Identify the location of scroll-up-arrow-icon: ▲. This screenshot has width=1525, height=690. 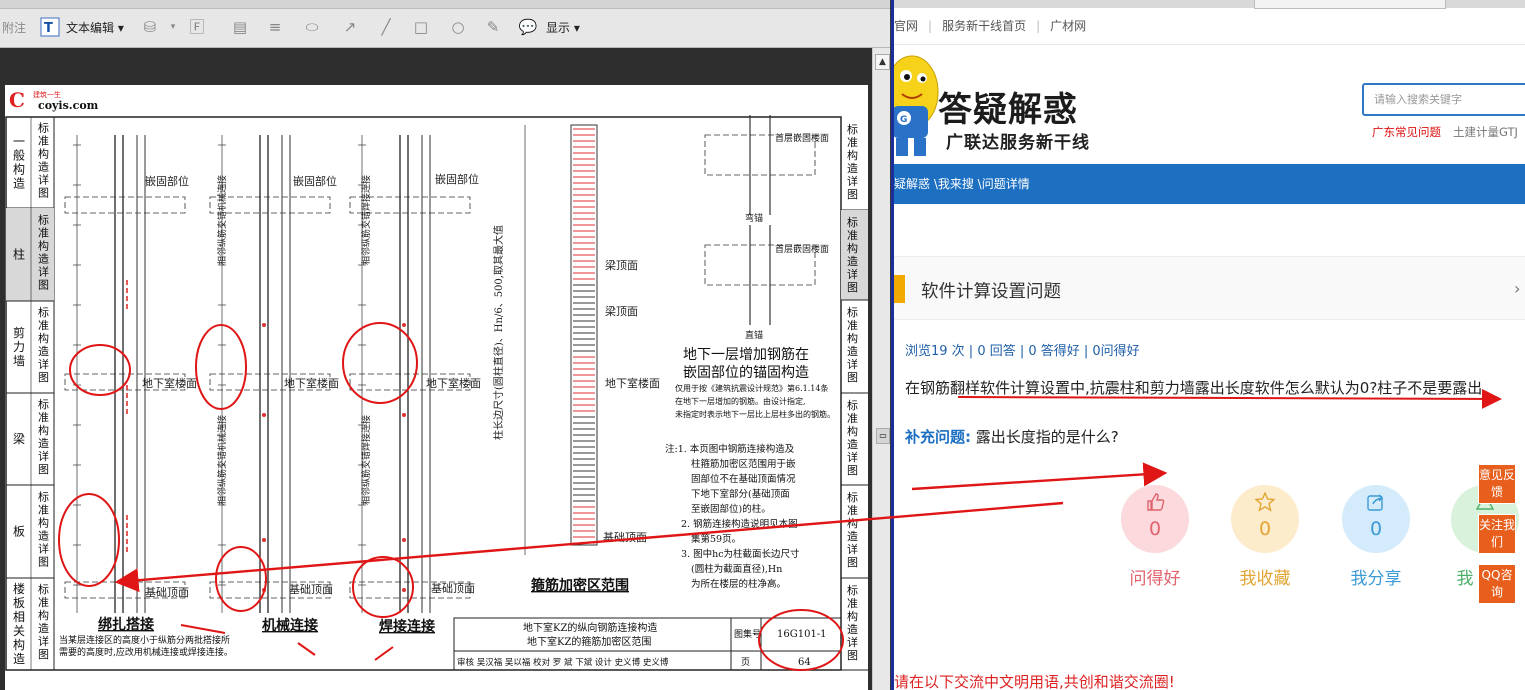
(882, 62).